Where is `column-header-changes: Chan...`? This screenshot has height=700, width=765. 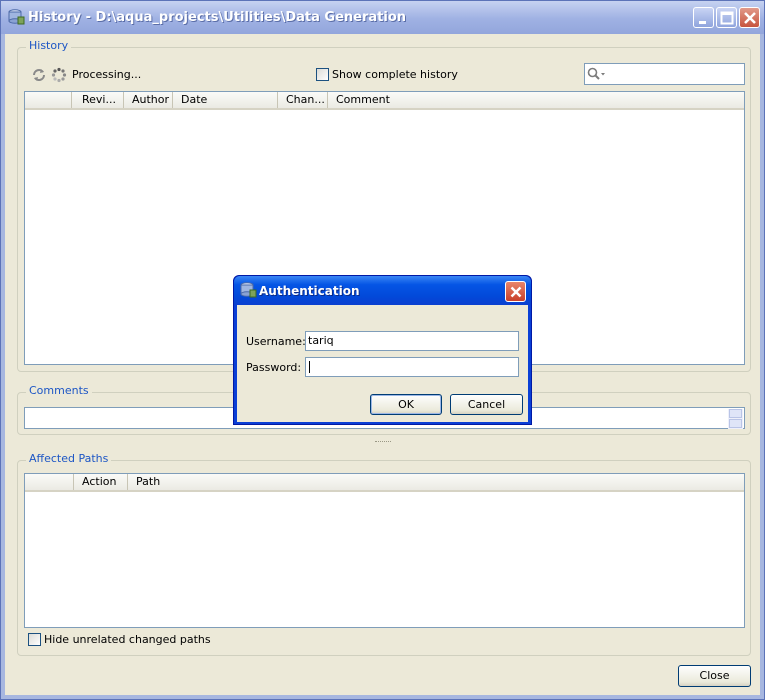
column-header-changes: Chan... is located at coordinates (303, 100).